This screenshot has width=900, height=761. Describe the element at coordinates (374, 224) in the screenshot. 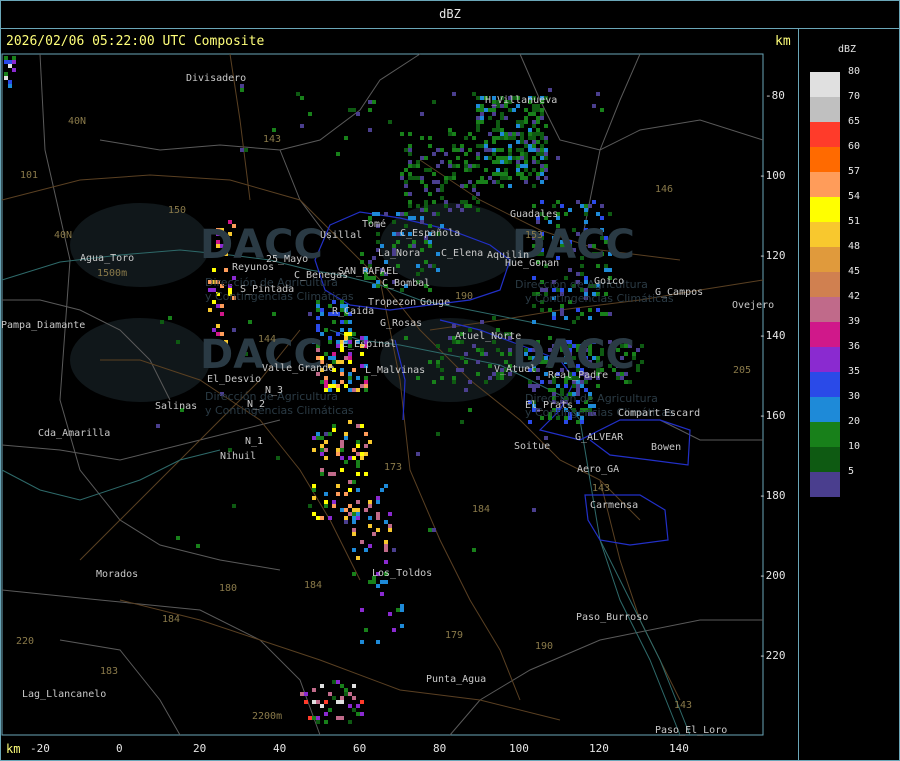

I see `place-label: Tomé` at that location.